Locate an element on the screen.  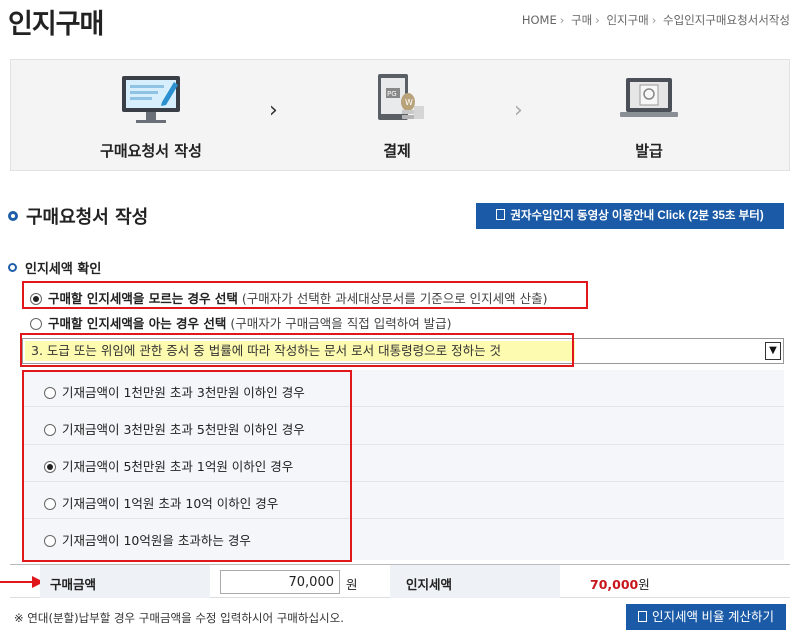
radio-icon is located at coordinates (36, 323).